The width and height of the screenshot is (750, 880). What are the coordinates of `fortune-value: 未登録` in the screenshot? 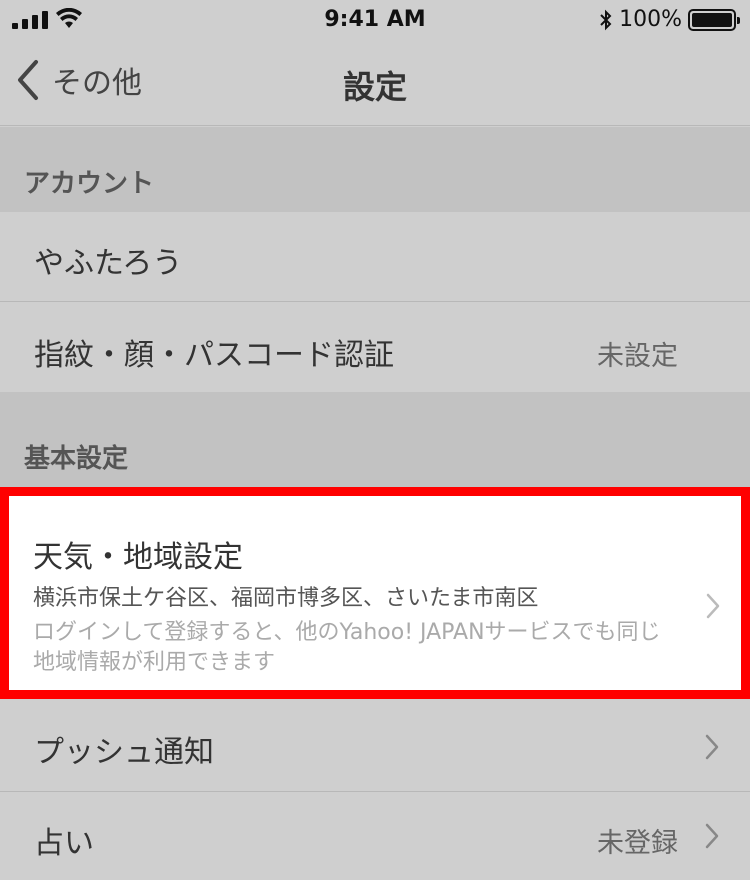 It's located at (637, 843).